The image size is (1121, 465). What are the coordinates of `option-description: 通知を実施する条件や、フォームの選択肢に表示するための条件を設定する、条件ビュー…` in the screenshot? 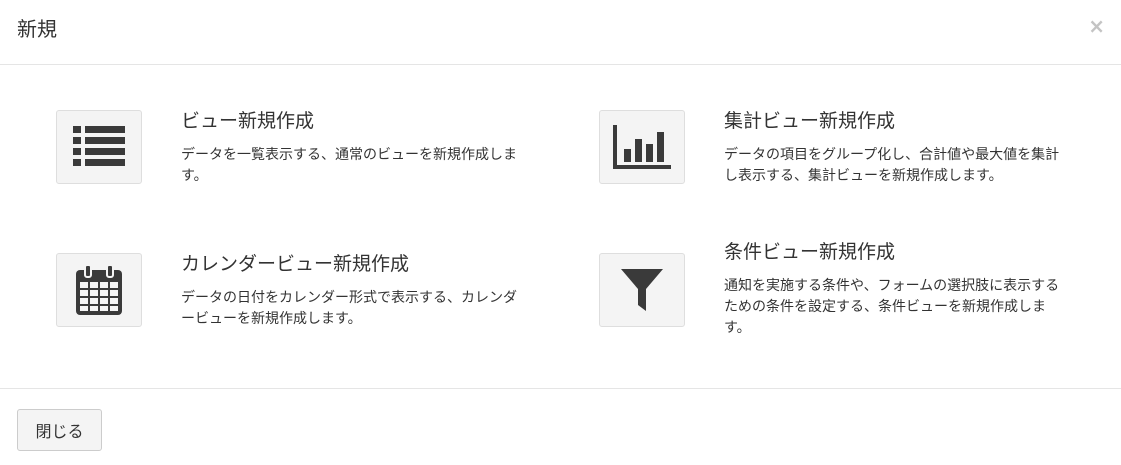 It's located at (892, 307).